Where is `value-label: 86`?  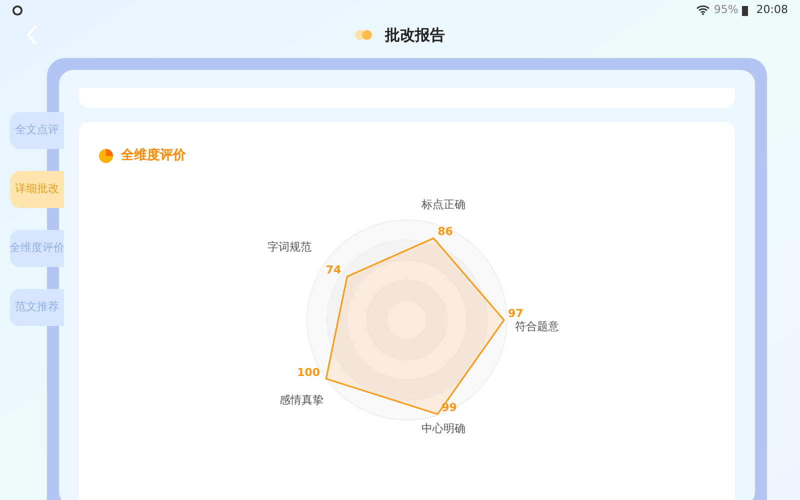 value-label: 86 is located at coordinates (445, 231).